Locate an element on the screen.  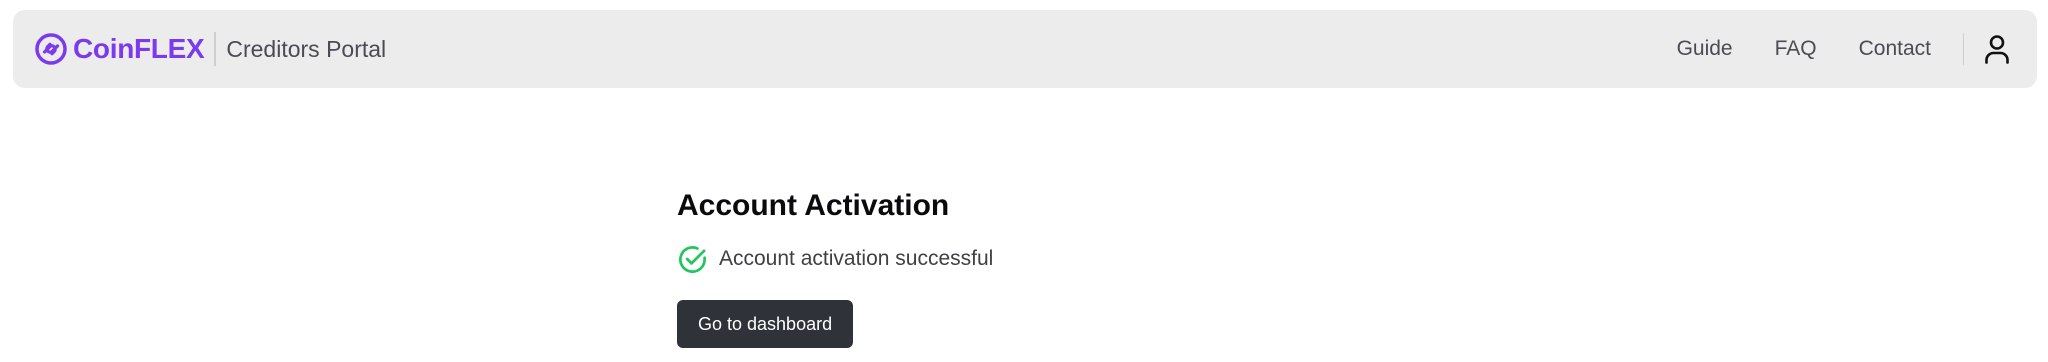
brand-divider is located at coordinates (215, 49).